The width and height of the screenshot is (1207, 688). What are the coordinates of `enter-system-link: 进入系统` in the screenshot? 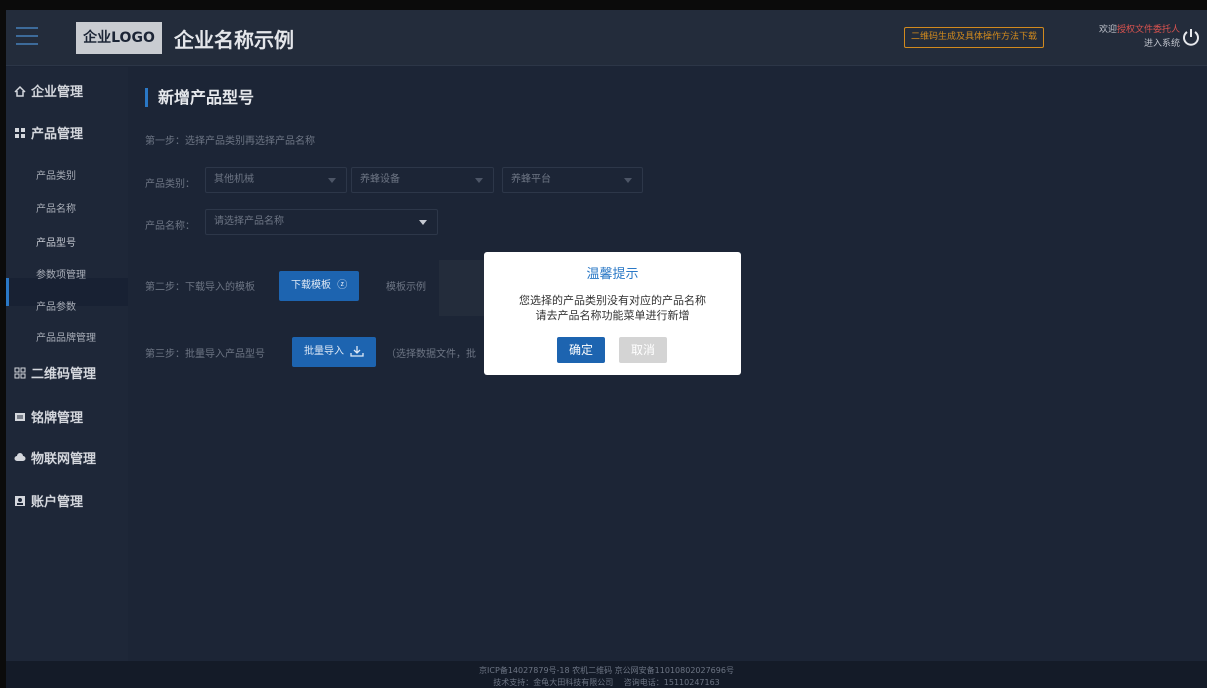 It's located at (1128, 44).